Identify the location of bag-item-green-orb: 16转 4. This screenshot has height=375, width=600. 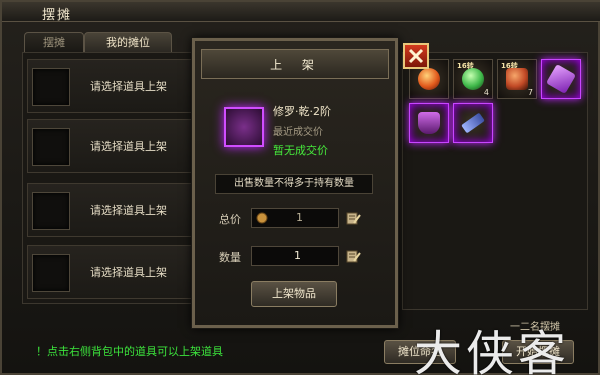
(473, 79).